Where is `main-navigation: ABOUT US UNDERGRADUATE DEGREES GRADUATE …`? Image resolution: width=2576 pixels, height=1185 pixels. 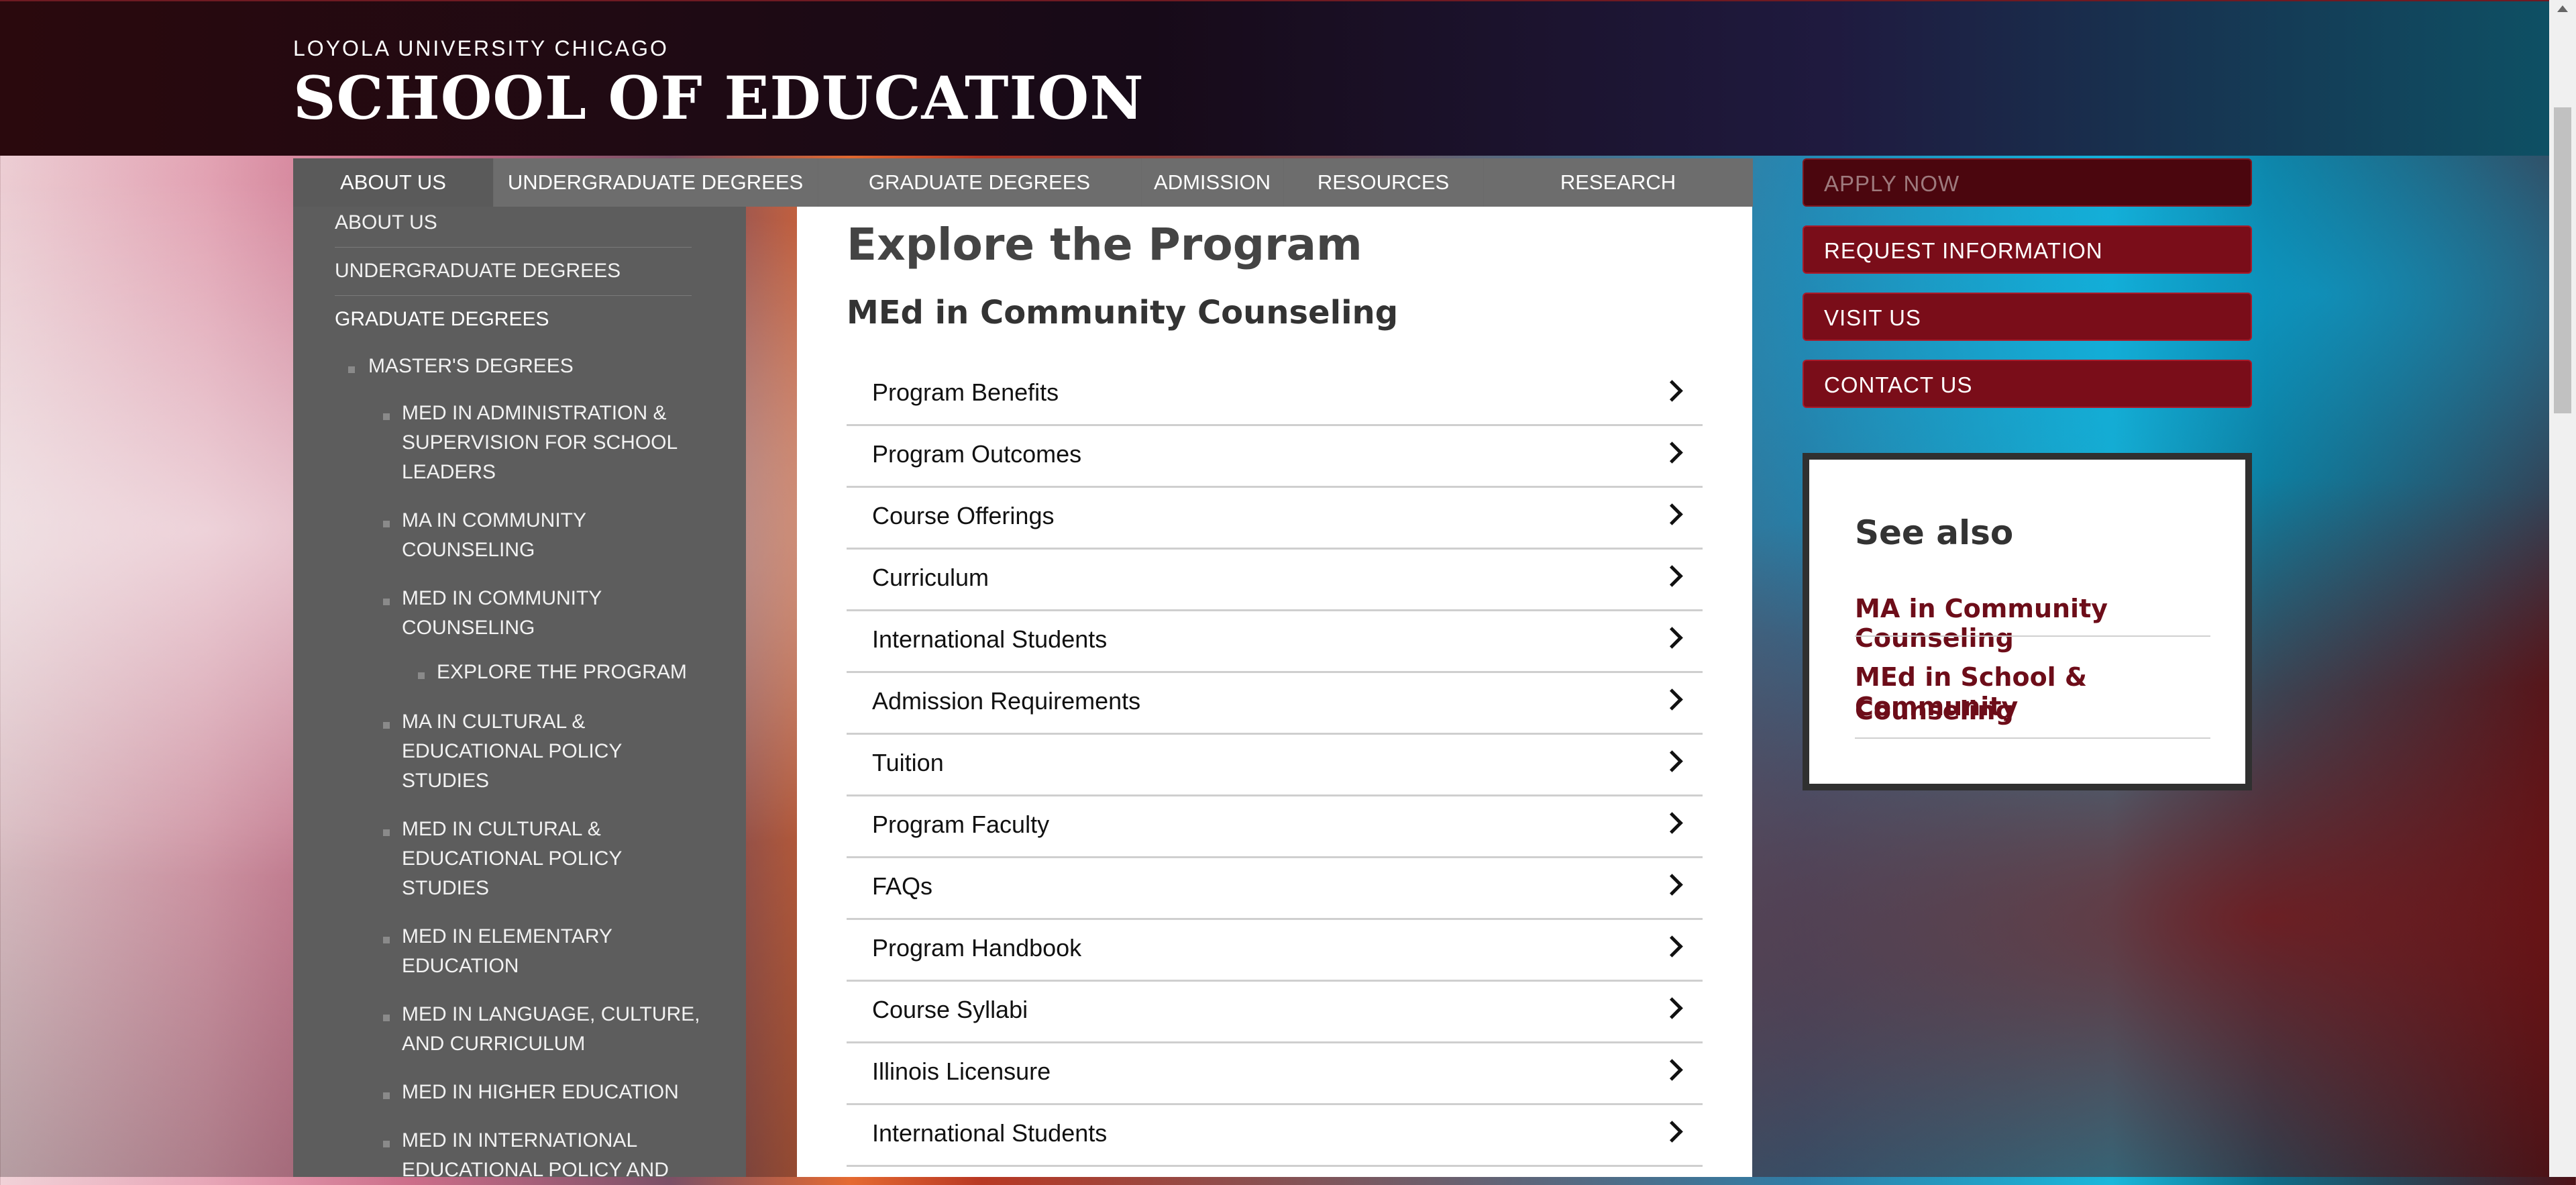 main-navigation: ABOUT US UNDERGRADUATE DEGREES GRADUATE … is located at coordinates (1023, 182).